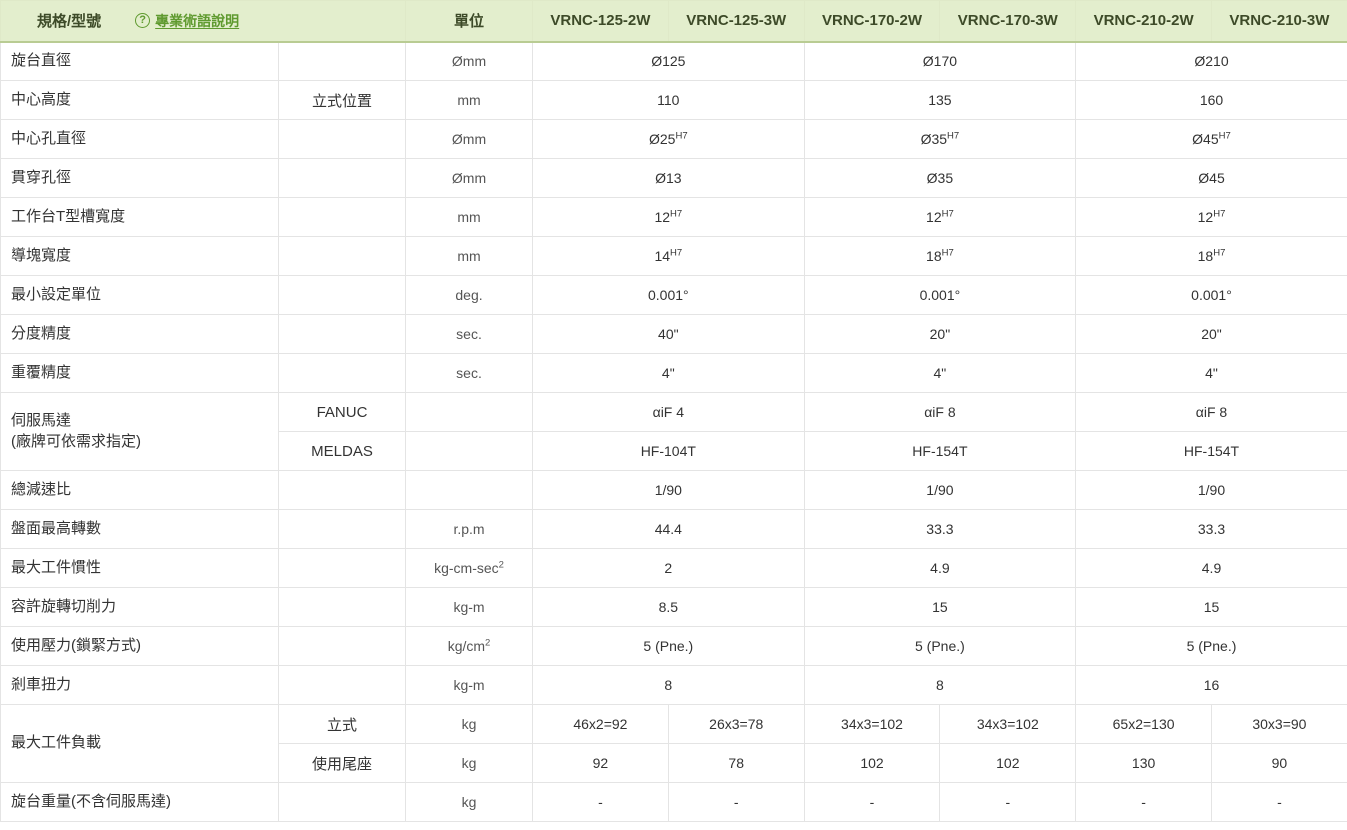 Image resolution: width=1347 pixels, height=830 pixels. I want to click on table-row: 分度精度 sec. 40" 20" 20", so click(673, 334).